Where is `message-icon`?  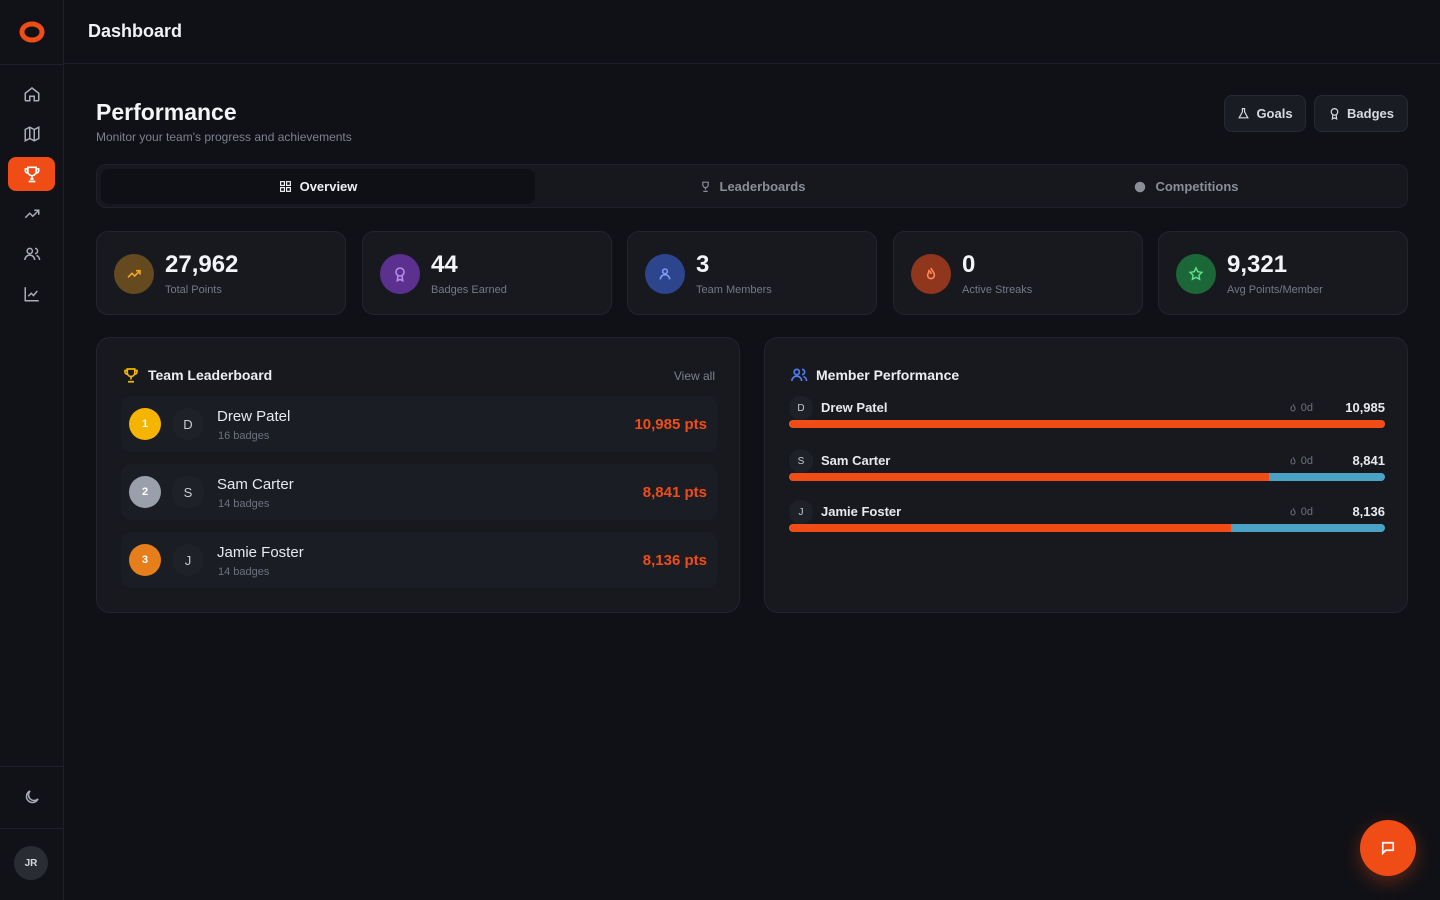 message-icon is located at coordinates (1388, 848).